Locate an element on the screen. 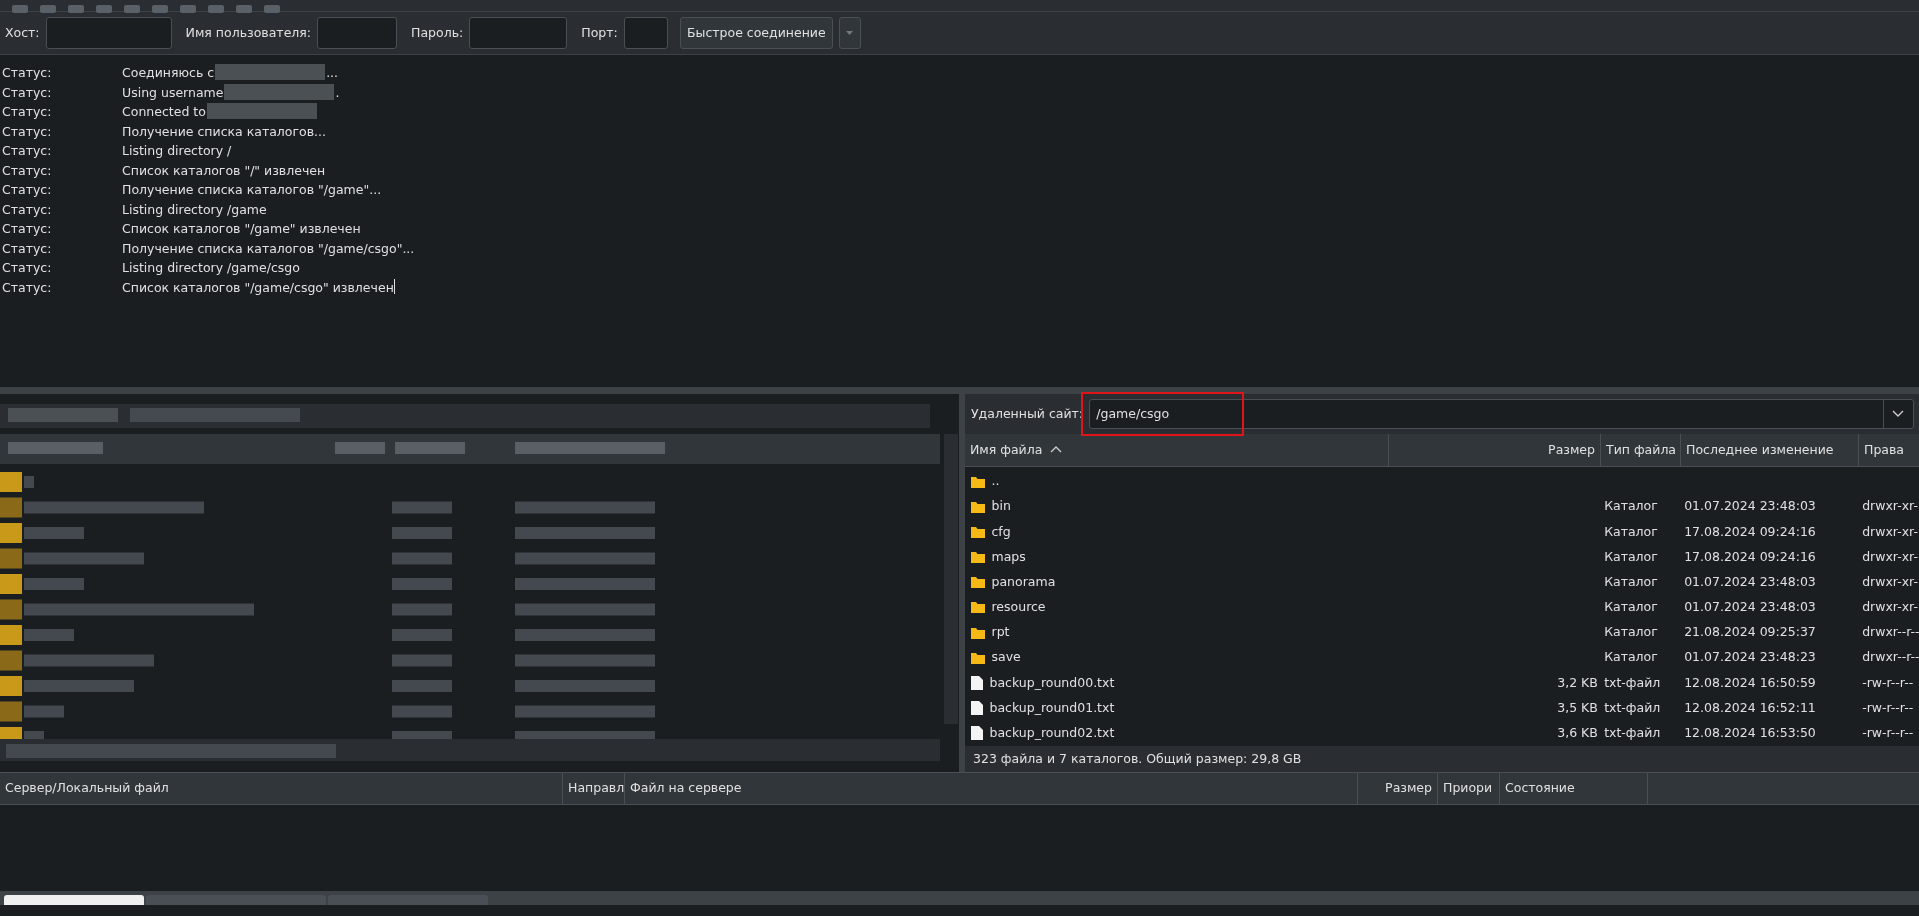 The image size is (1919, 916). column-header: Состояние is located at coordinates (1574, 788).